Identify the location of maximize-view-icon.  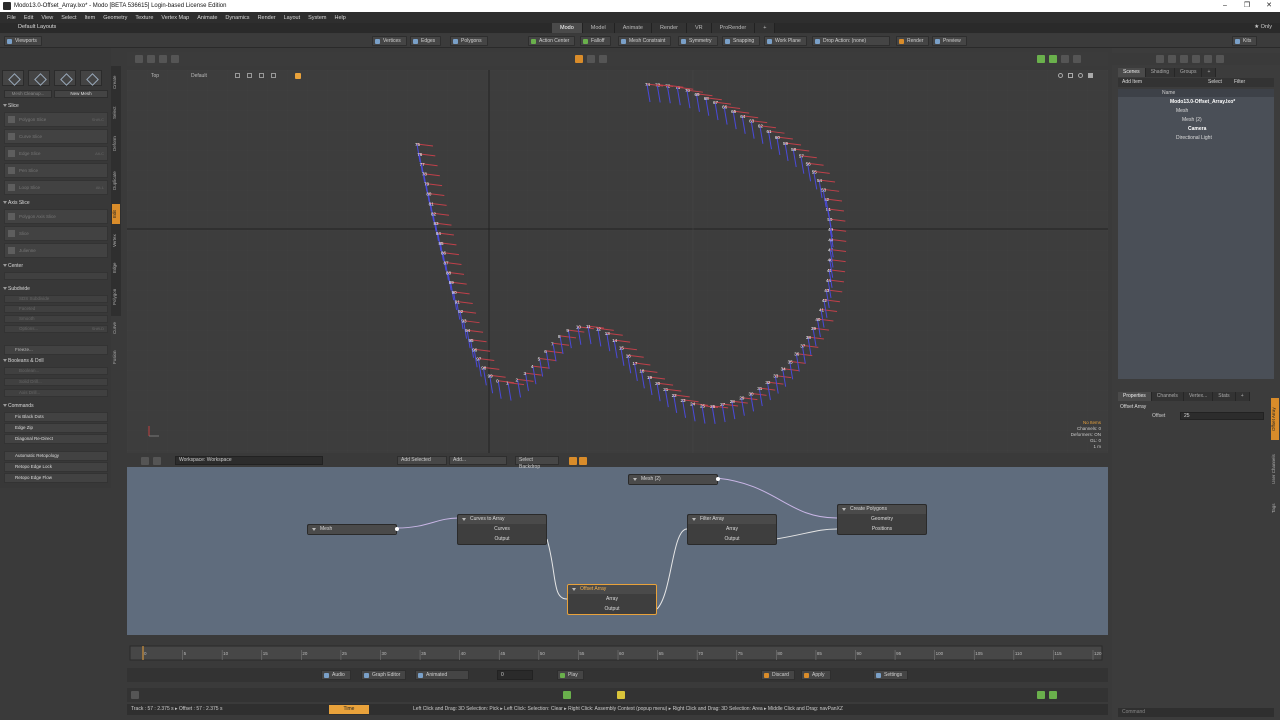
(1065, 59).